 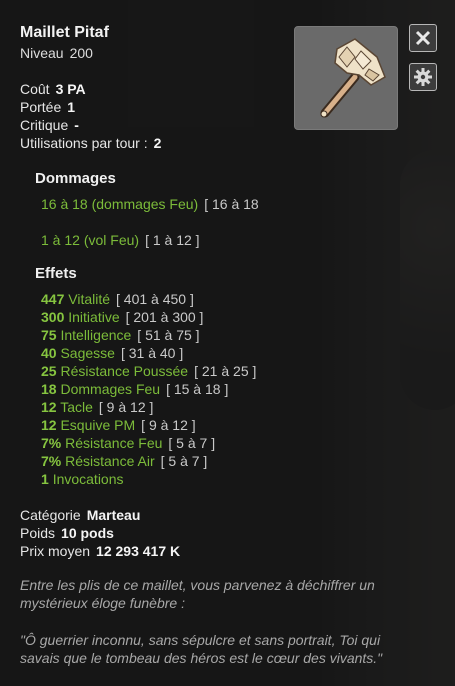 I want to click on stat-range: Portée 1, so click(x=48, y=107).